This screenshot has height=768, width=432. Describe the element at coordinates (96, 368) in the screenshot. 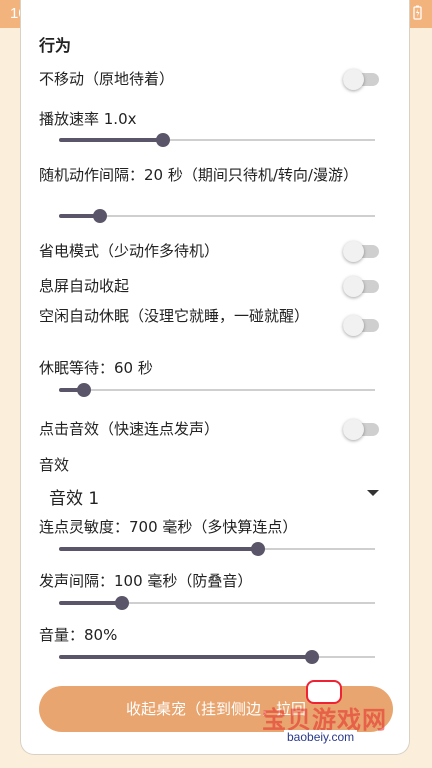

I see `sleep-wait-label: 休眠等待：60 秒` at that location.